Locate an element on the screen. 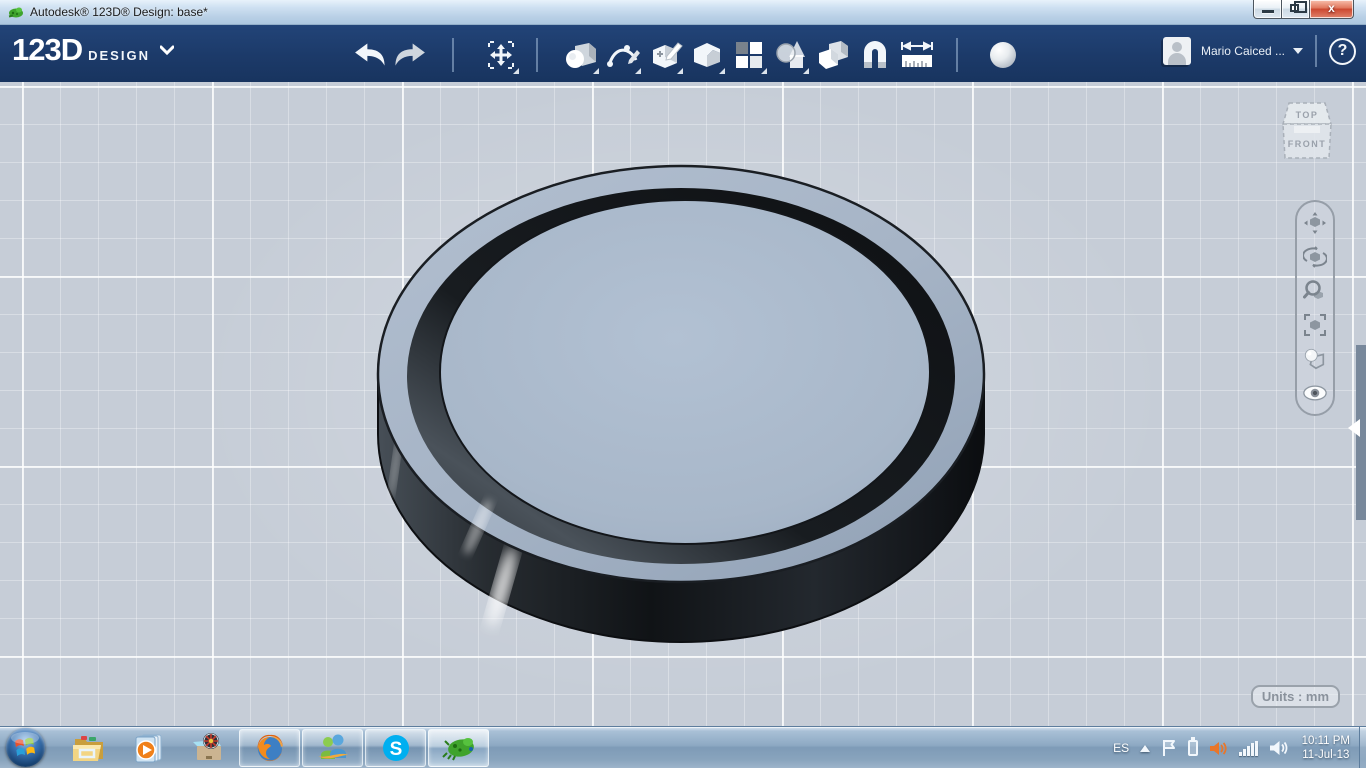 This screenshot has width=1366, height=768. window-titlebar: Autodesk® 123D® Design: base* x is located at coordinates (683, 12).